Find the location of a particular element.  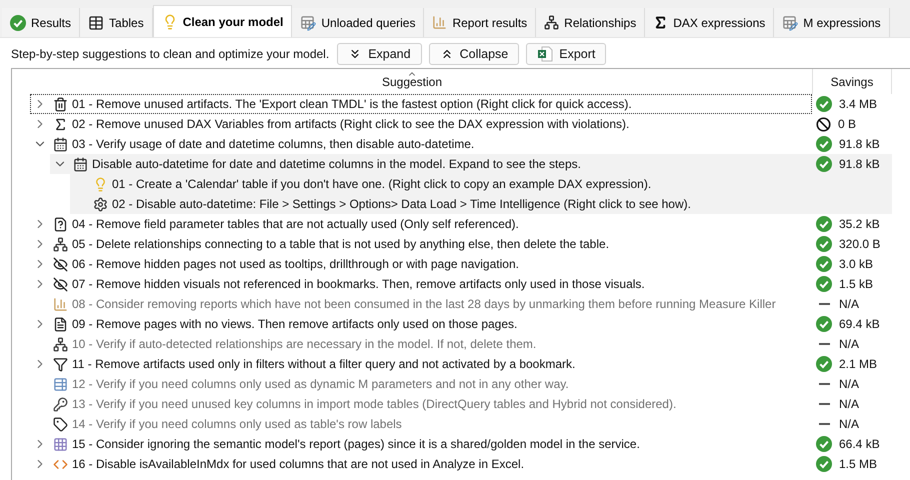

savings-value: 35.2 kB is located at coordinates (859, 224).